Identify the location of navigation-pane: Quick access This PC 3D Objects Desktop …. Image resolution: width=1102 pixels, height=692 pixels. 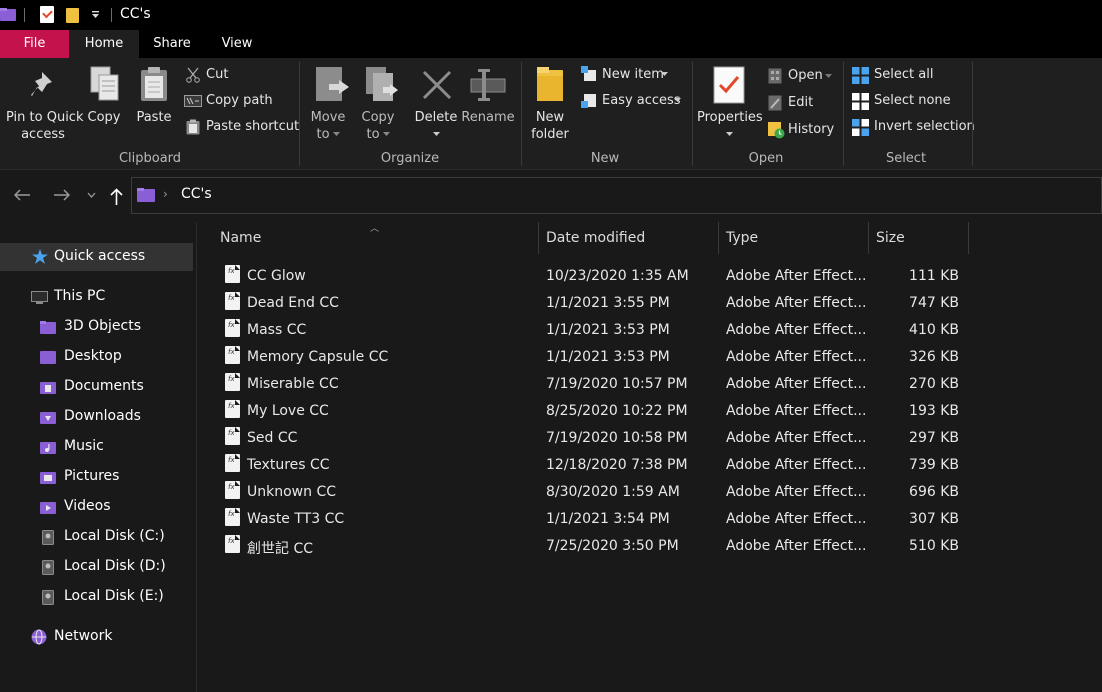
(98, 457).